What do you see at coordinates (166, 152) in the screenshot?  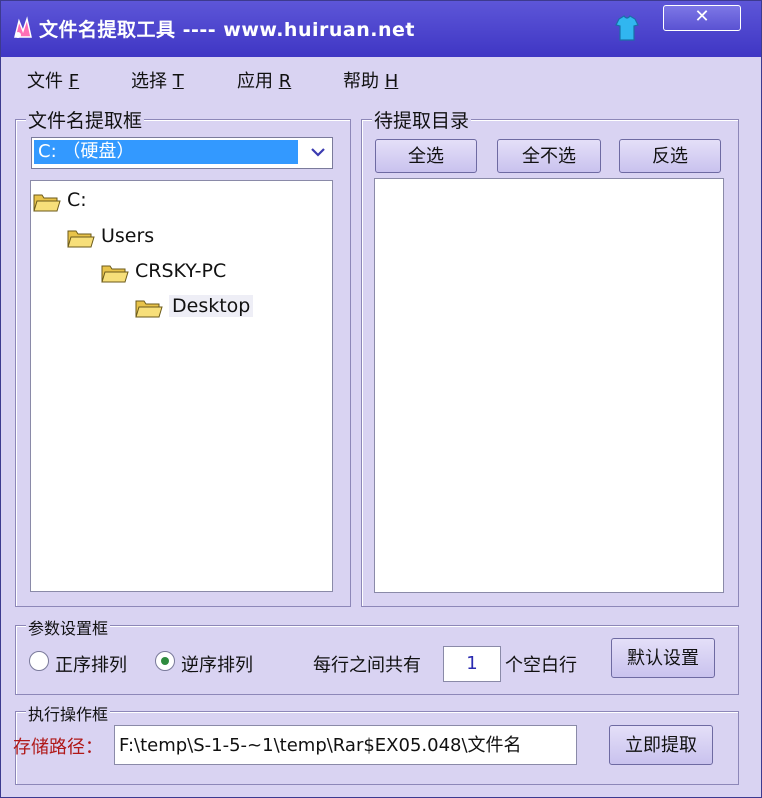 I see `drive-select-value: C: （硬盘）` at bounding box center [166, 152].